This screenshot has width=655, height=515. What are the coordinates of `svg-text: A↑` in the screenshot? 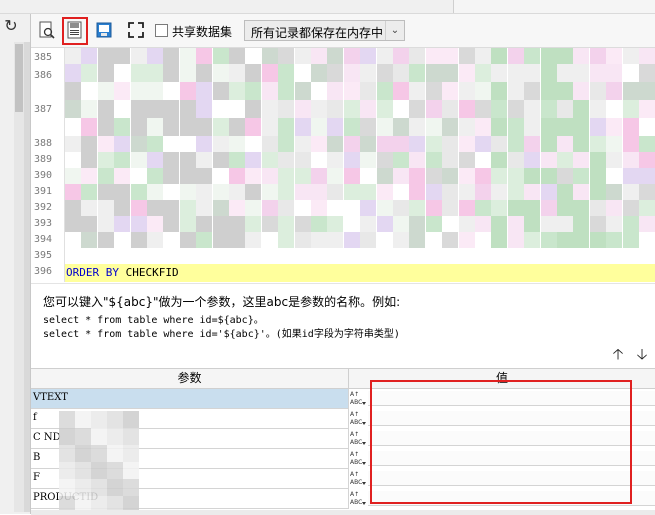 It's located at (354, 414).